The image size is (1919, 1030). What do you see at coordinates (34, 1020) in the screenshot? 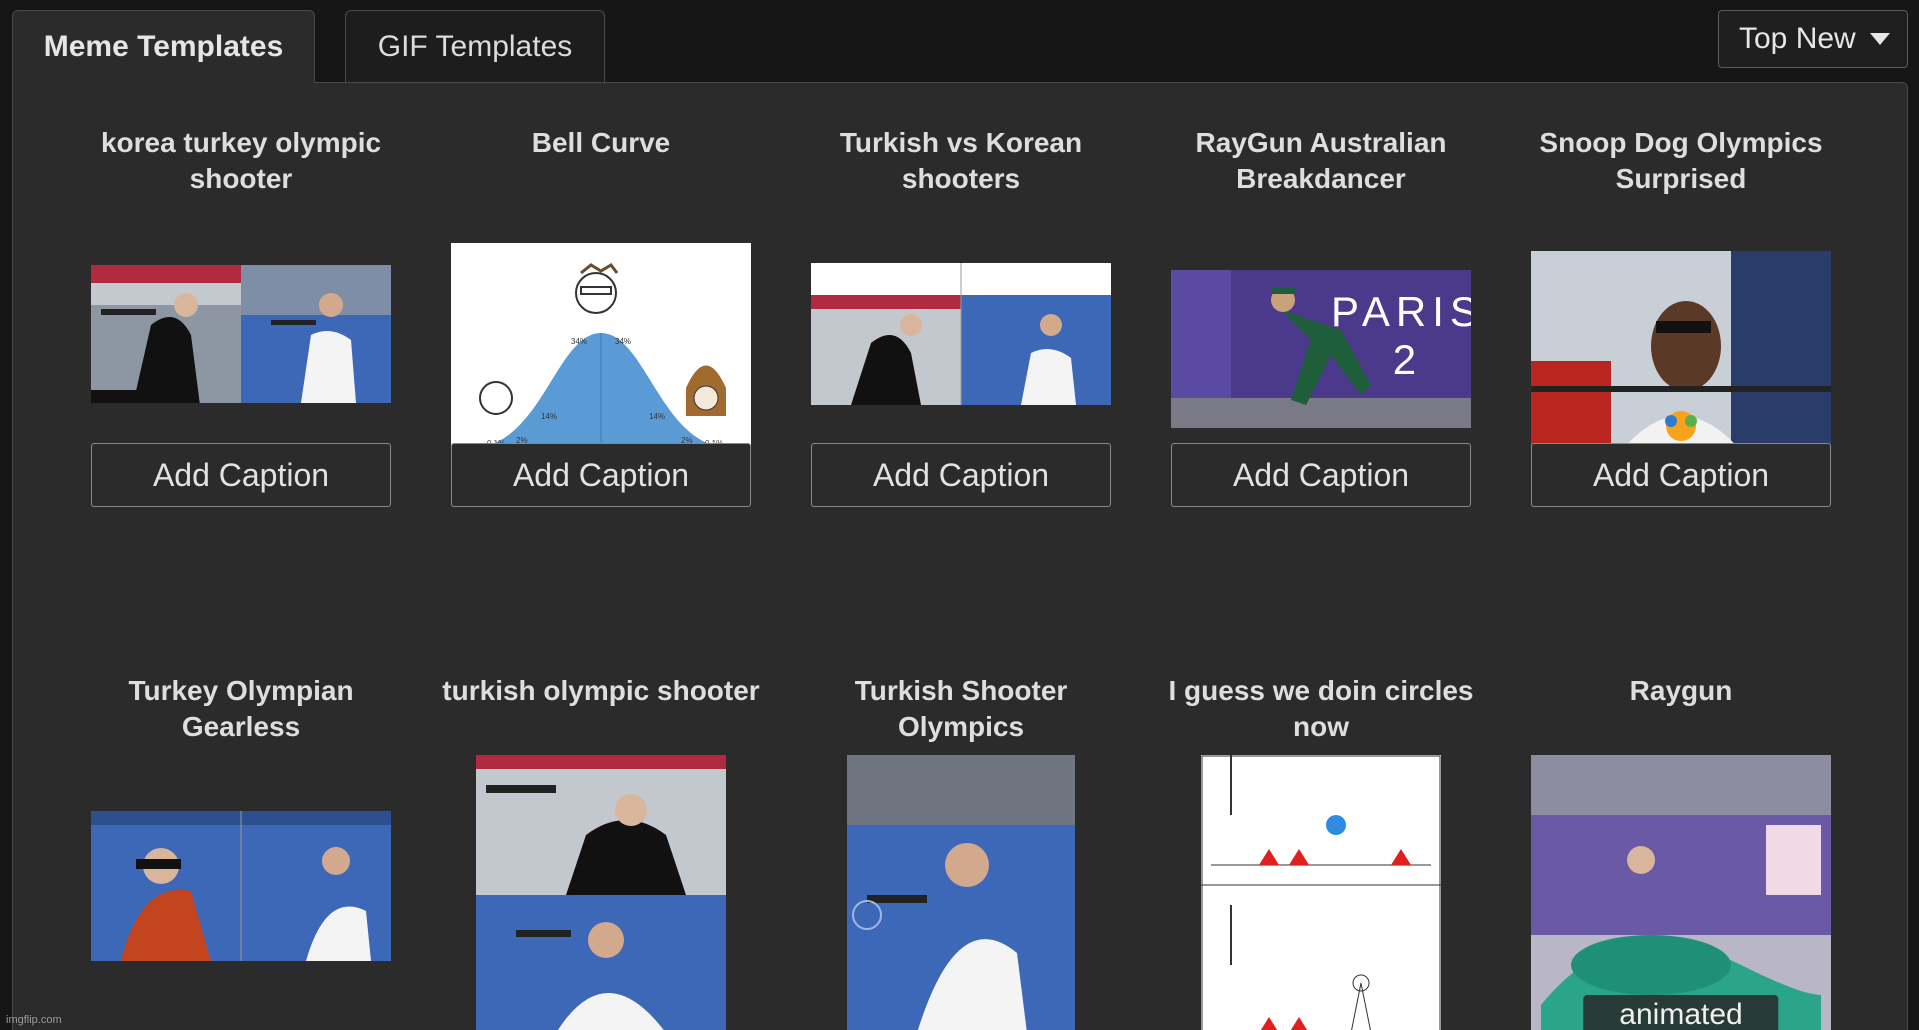
I see `watermark: imgflip.com` at bounding box center [34, 1020].